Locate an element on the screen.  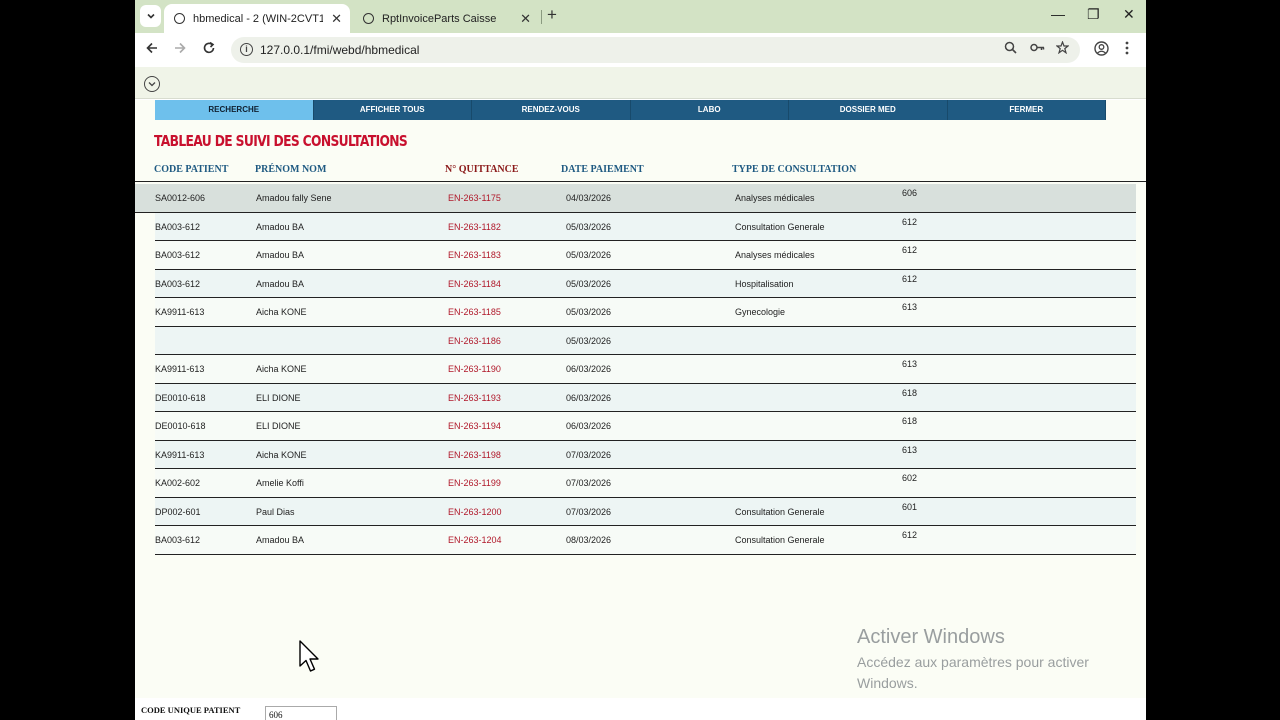
code-unique-patient-field: 606 is located at coordinates (301, 713).